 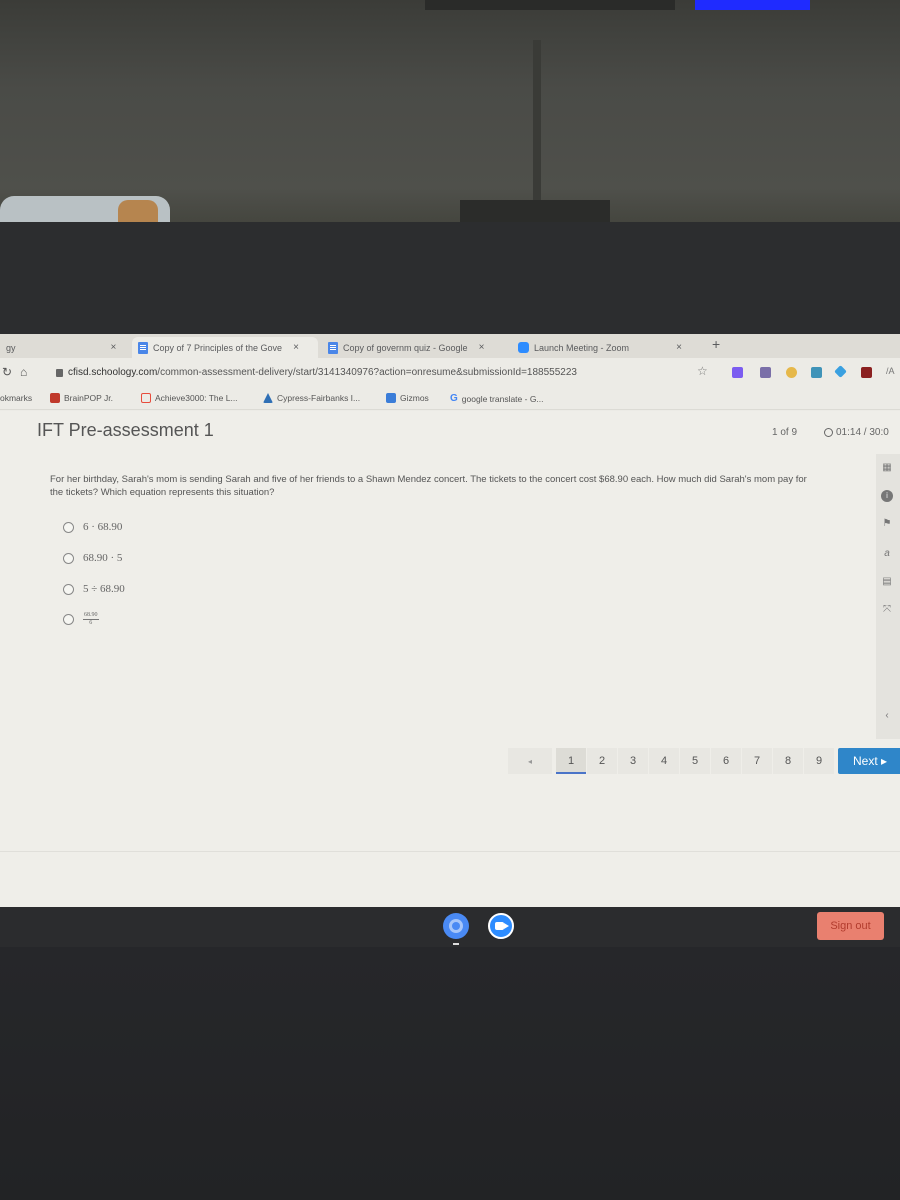 What do you see at coordinates (450, 851) in the screenshot?
I see `divider` at bounding box center [450, 851].